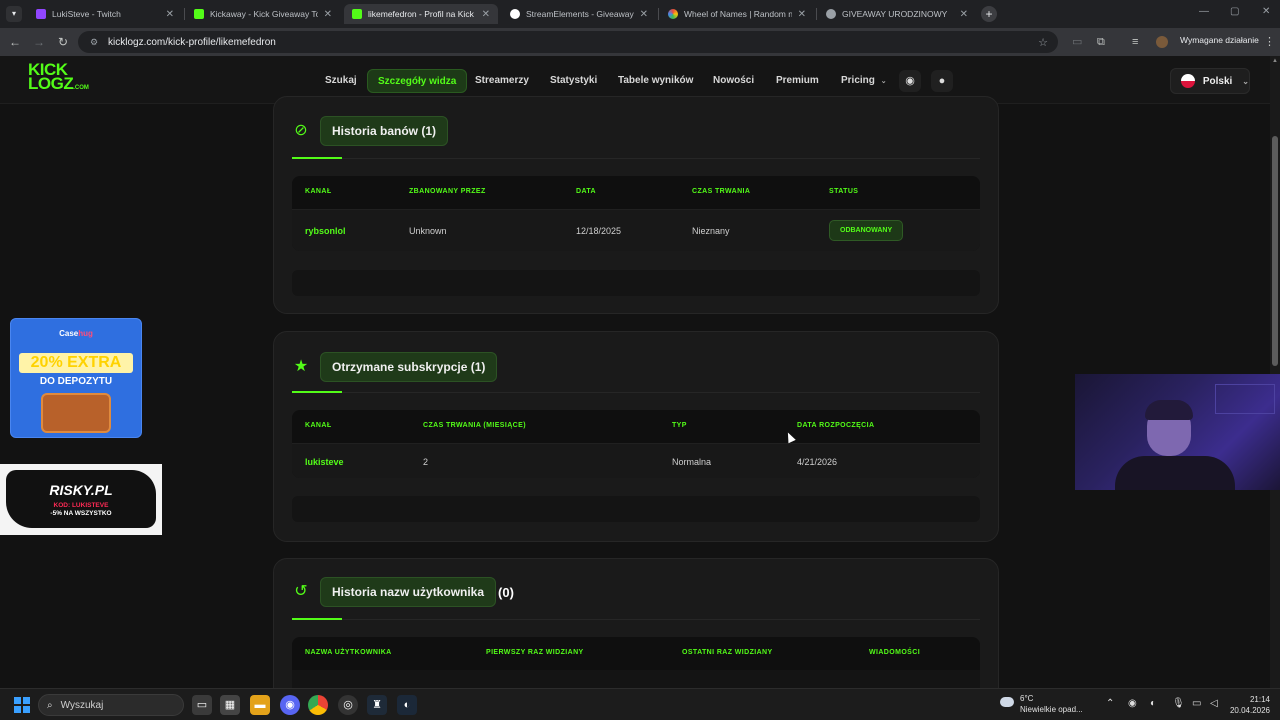 The image size is (1280, 720). I want to click on forward-arrow-icon: →, so click(39, 42).